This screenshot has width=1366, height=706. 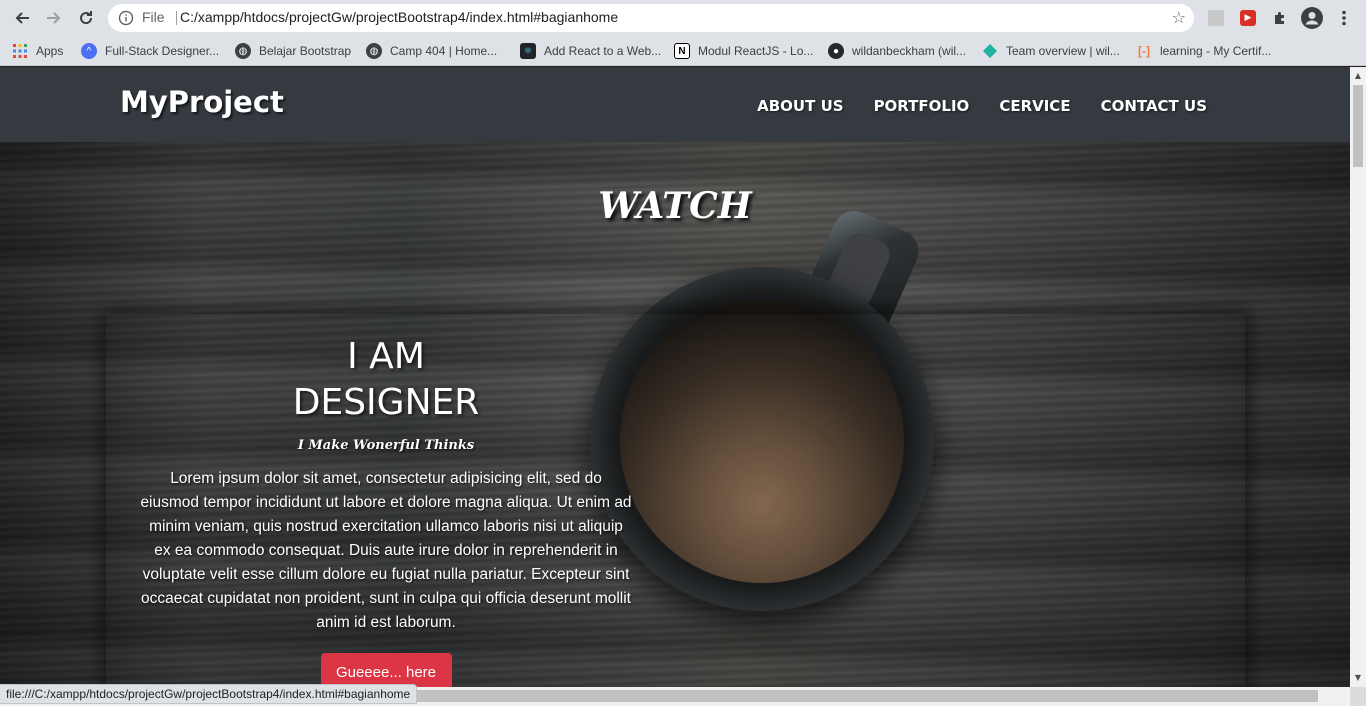 What do you see at coordinates (305, 51) in the screenshot?
I see `bookmark-label: Belajar Bootstrap` at bounding box center [305, 51].